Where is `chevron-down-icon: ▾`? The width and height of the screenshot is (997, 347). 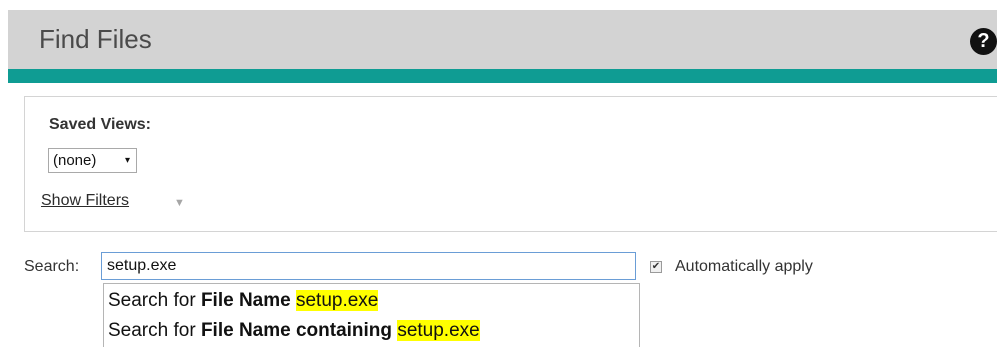 chevron-down-icon: ▾ is located at coordinates (128, 160).